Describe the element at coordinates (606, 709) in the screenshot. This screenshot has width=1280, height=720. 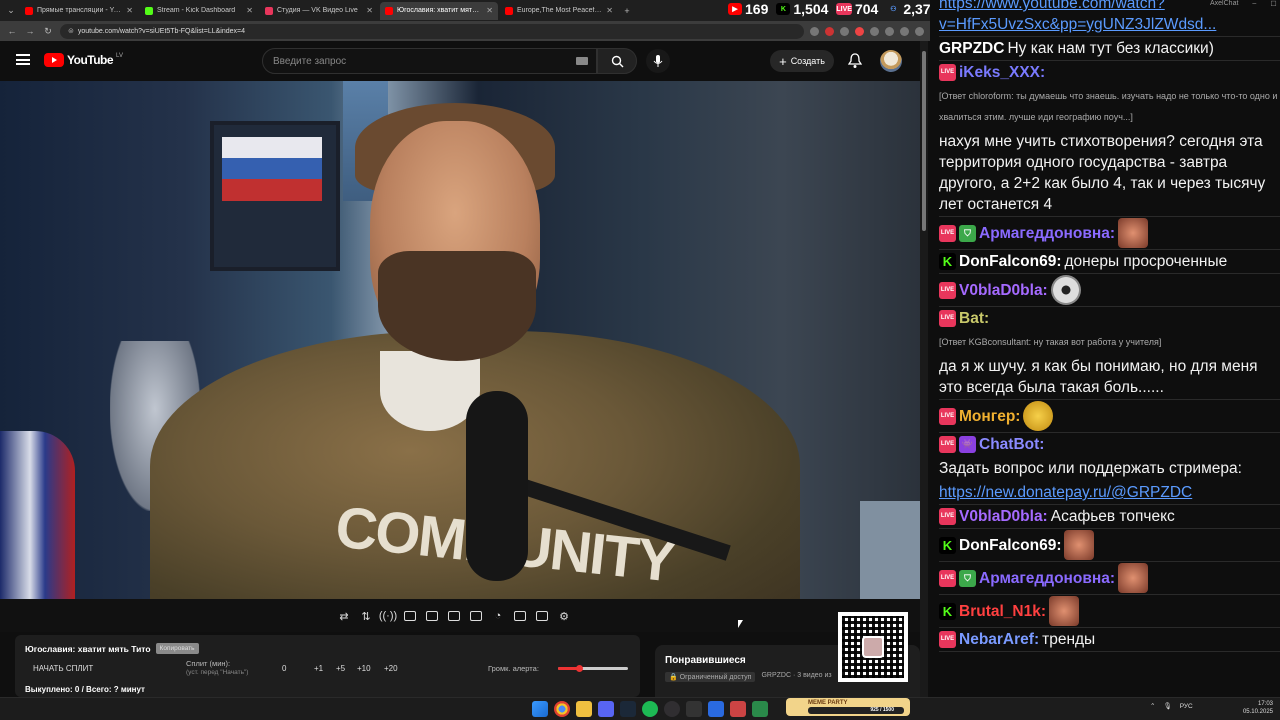
I see `discord-icon` at that location.